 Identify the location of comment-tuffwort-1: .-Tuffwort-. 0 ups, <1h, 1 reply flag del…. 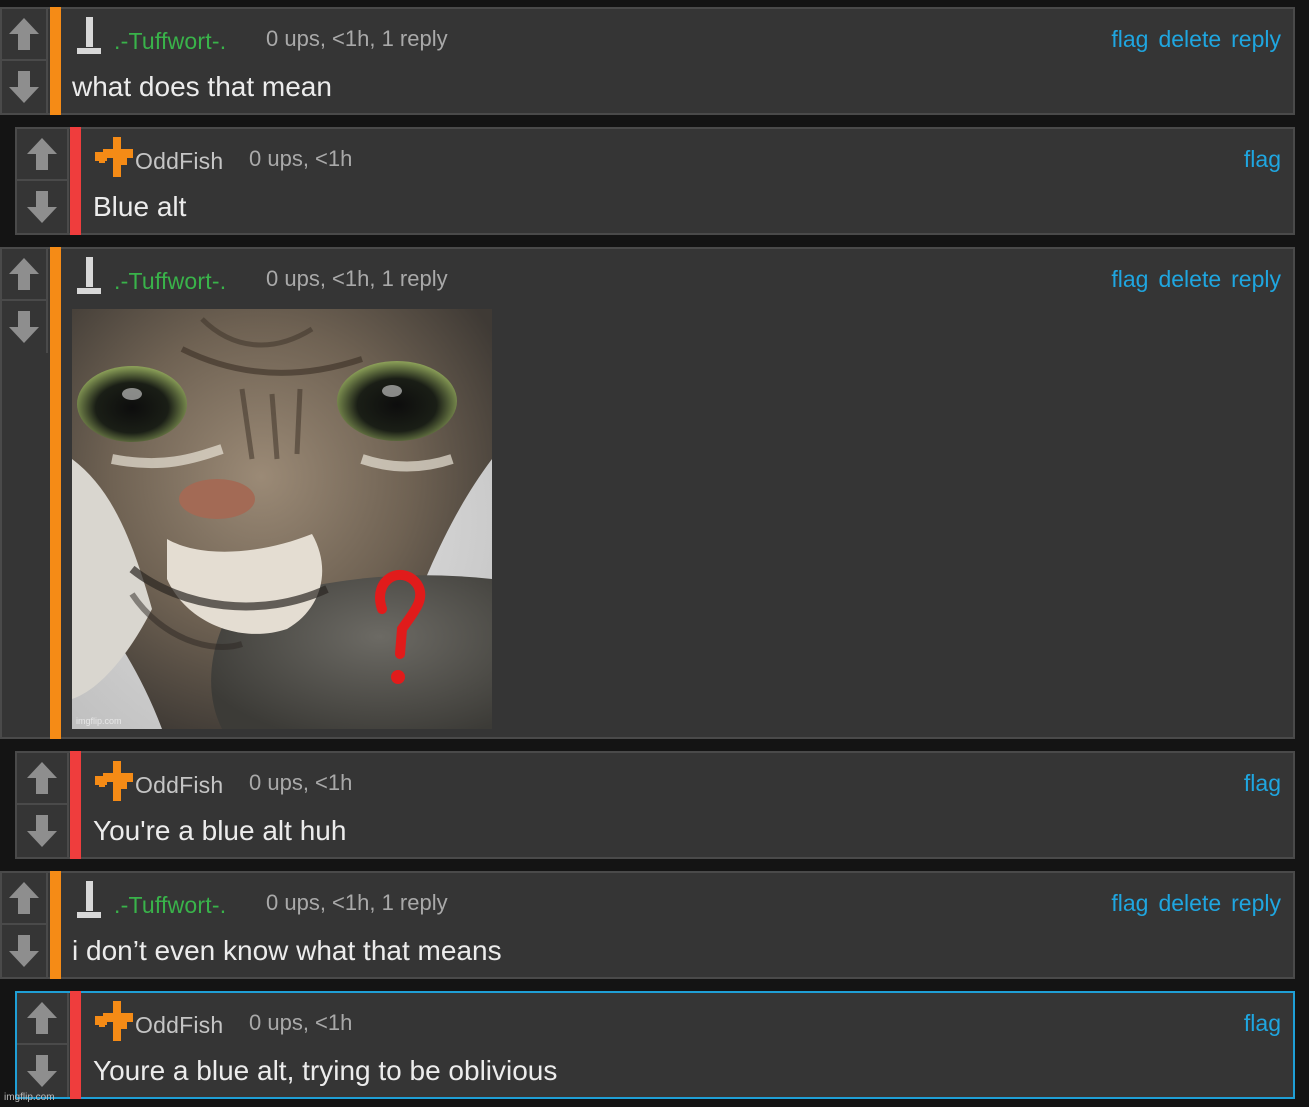
(647, 61).